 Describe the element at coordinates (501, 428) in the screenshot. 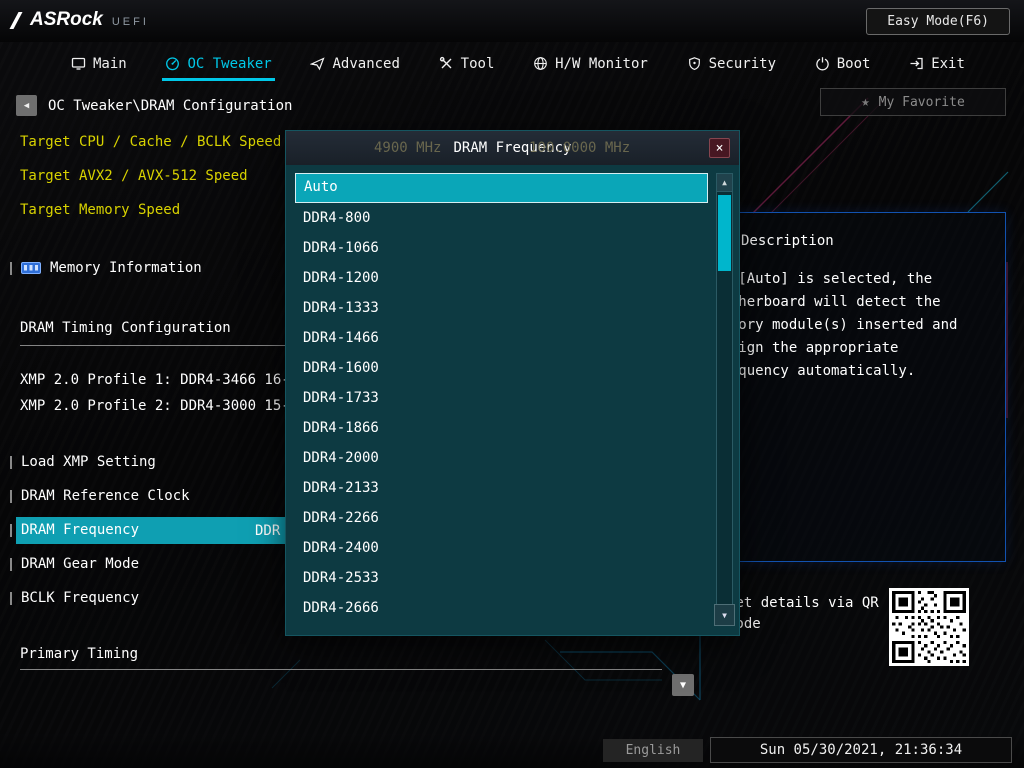

I see `list-item: DDR4-1866` at that location.